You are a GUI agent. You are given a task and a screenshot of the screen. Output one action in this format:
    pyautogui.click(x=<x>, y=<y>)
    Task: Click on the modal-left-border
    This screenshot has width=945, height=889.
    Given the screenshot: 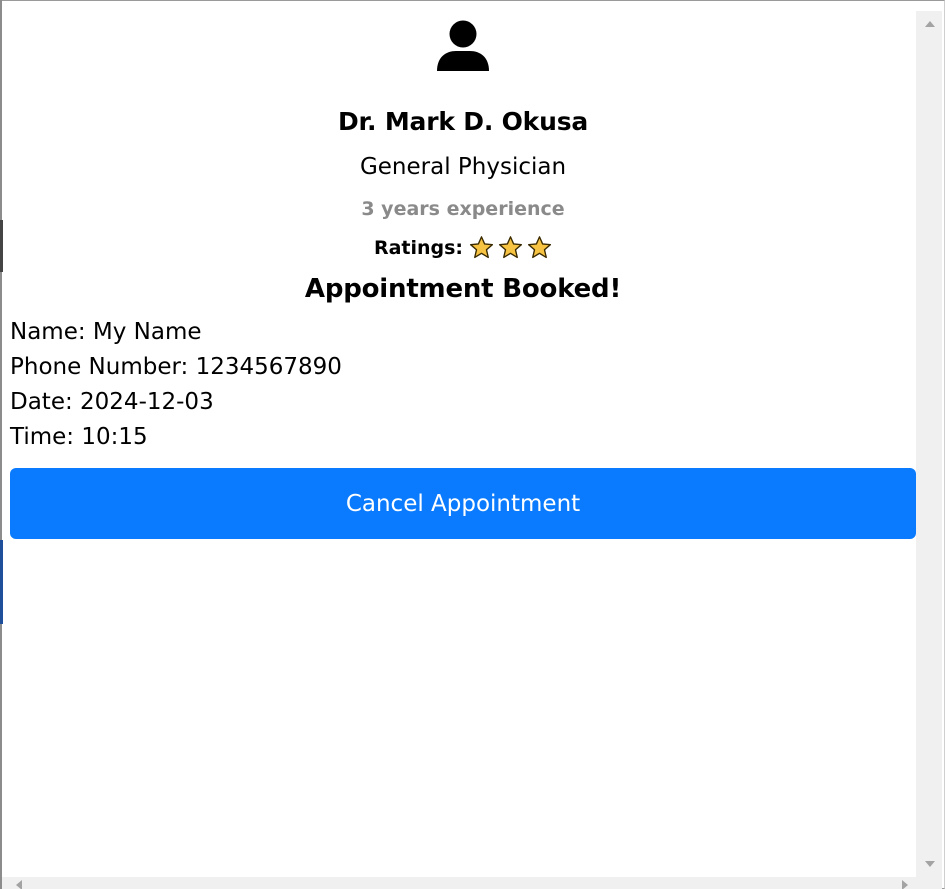 What is the action you would take?
    pyautogui.click(x=1, y=444)
    